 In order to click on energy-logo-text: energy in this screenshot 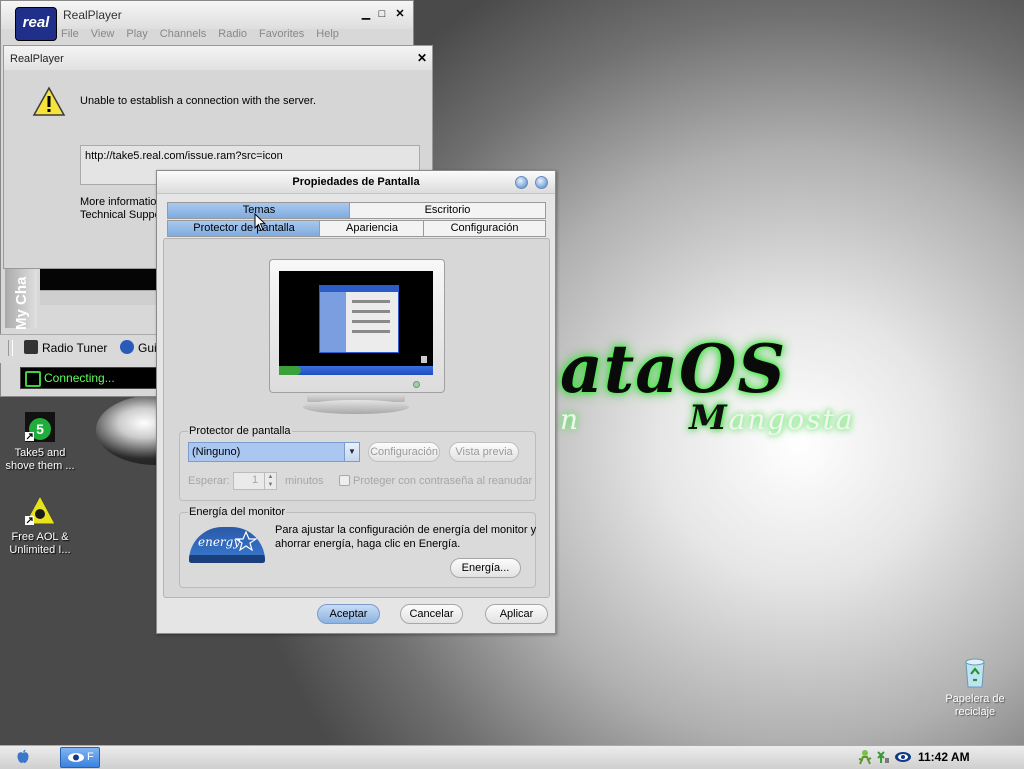, I will do `click(219, 542)`.